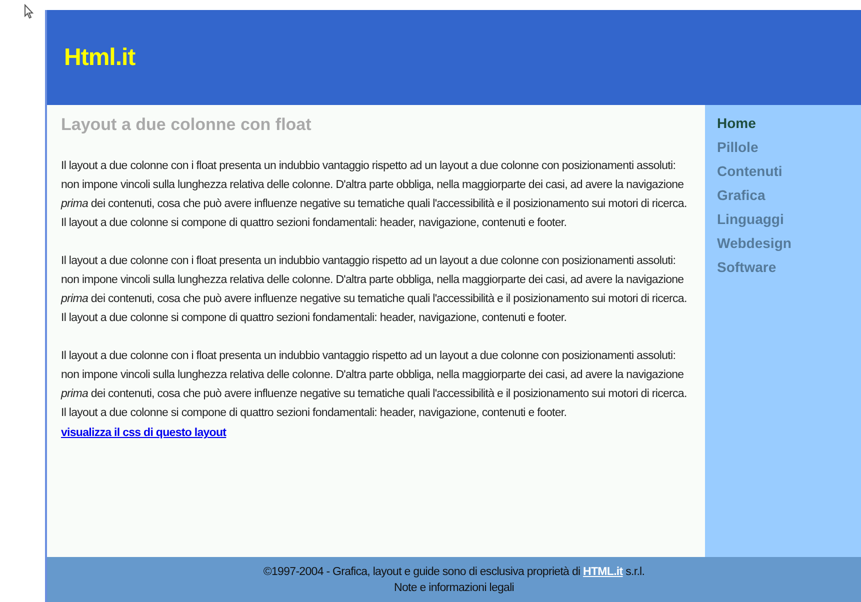 This screenshot has width=861, height=602. What do you see at coordinates (754, 243) in the screenshot?
I see `nav-link: Webdesign` at bounding box center [754, 243].